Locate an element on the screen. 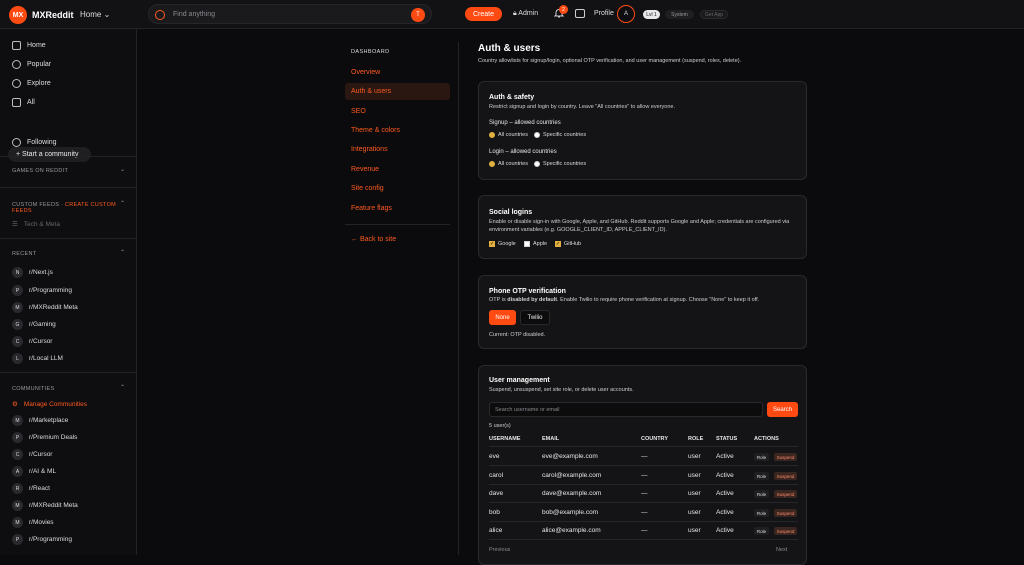 The image size is (1024, 565). login-countries-label: Login – allowed countries is located at coordinates (523, 152).